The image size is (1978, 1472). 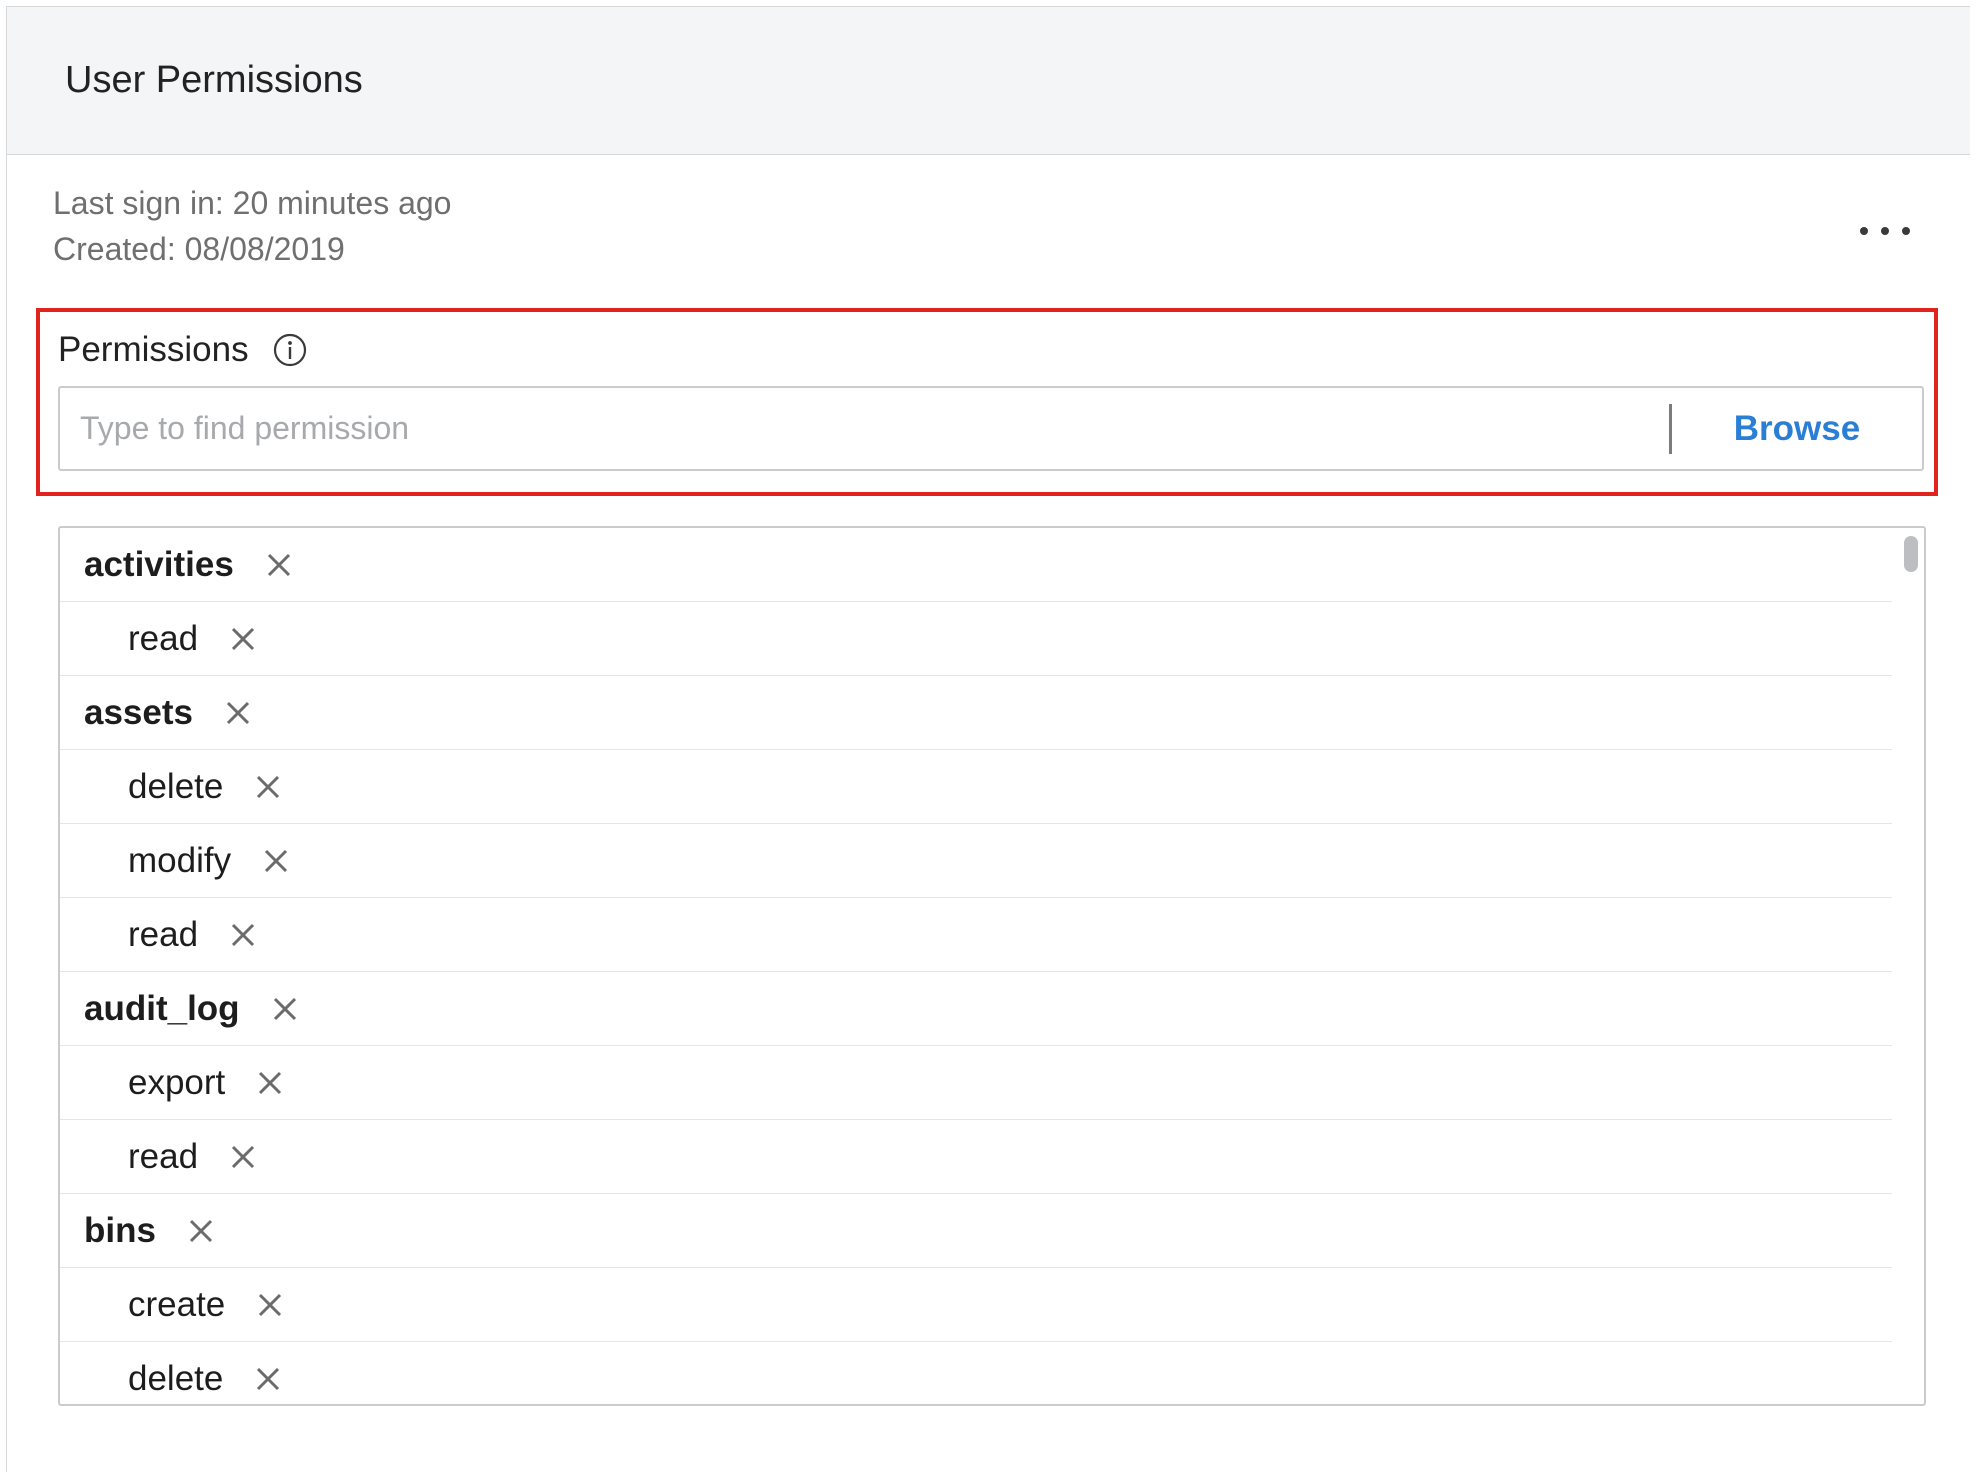 What do you see at coordinates (976, 1083) in the screenshot?
I see `permission-item-row: export` at bounding box center [976, 1083].